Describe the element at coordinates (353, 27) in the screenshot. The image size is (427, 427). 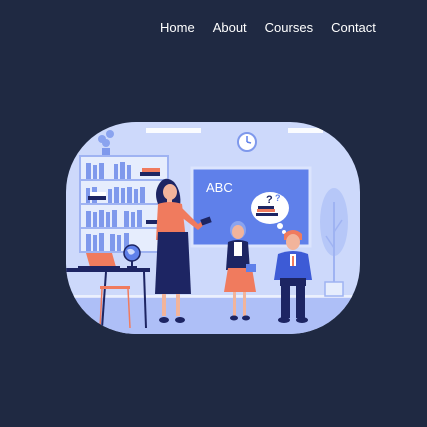
I see `nav-link-contact: Contact` at that location.